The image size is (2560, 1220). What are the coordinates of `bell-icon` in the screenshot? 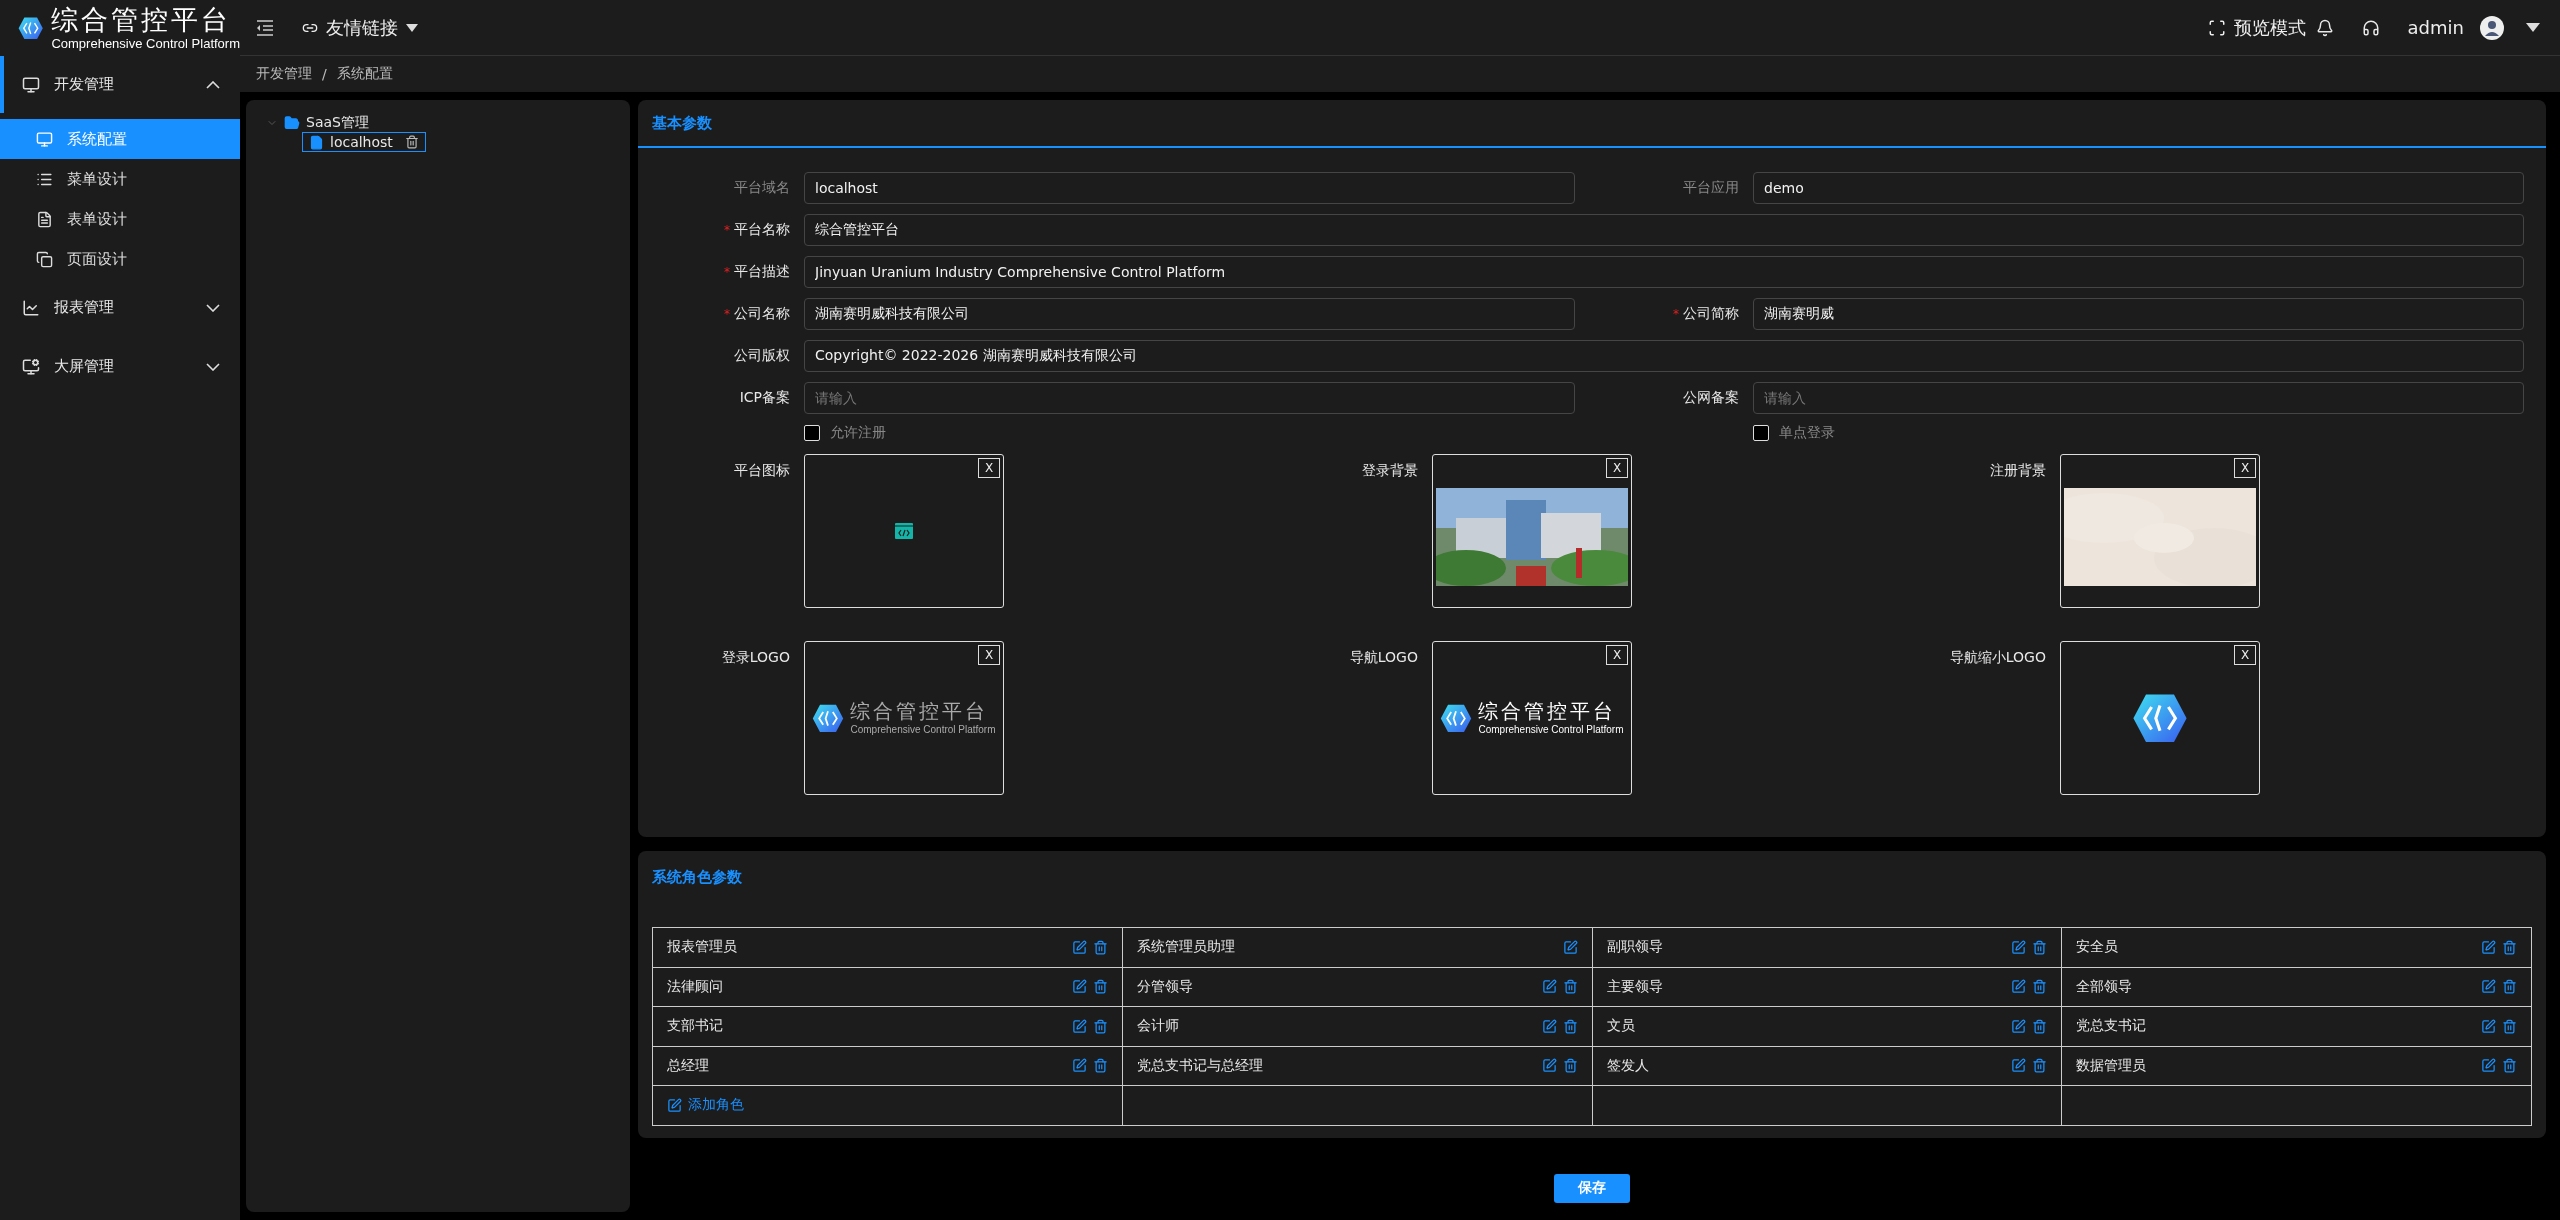 It's located at (2324, 27).